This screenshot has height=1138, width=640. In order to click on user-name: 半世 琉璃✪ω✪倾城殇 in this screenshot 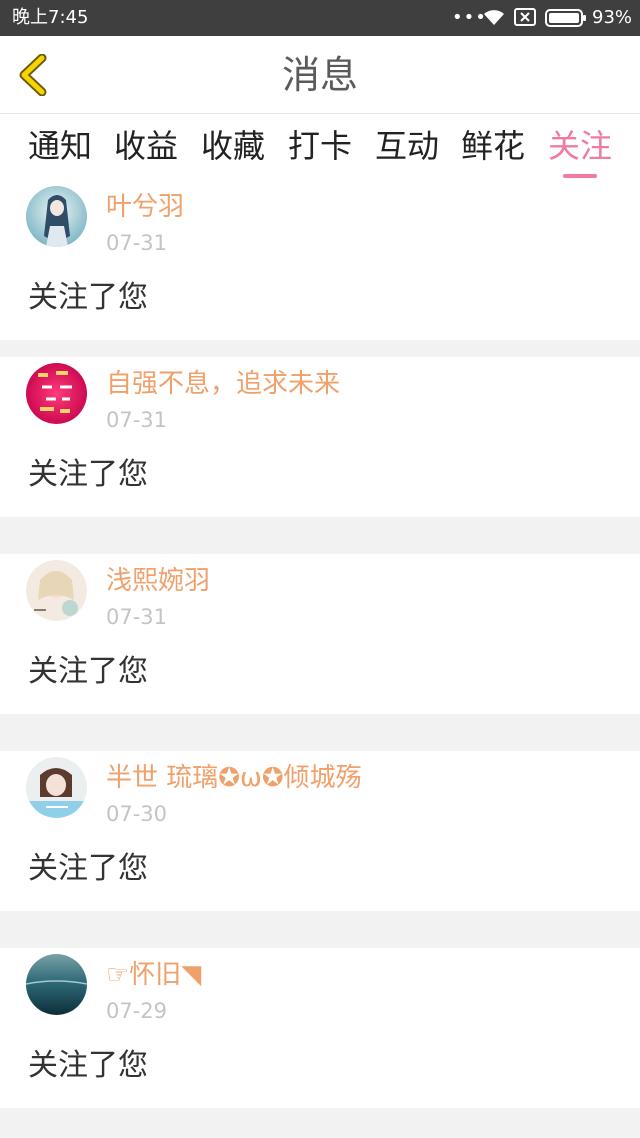, I will do `click(234, 778)`.